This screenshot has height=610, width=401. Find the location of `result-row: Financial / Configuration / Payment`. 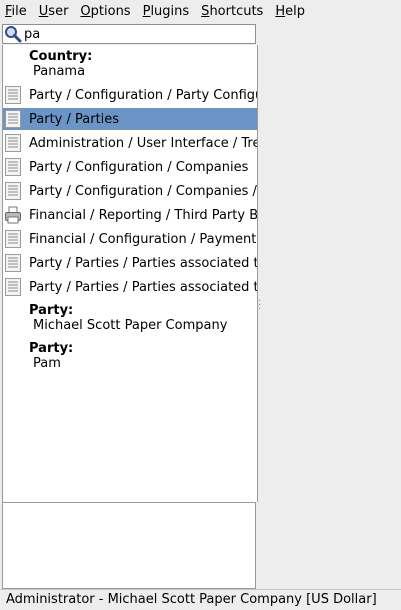

result-row: Financial / Configuration / Payment is located at coordinates (130, 239).